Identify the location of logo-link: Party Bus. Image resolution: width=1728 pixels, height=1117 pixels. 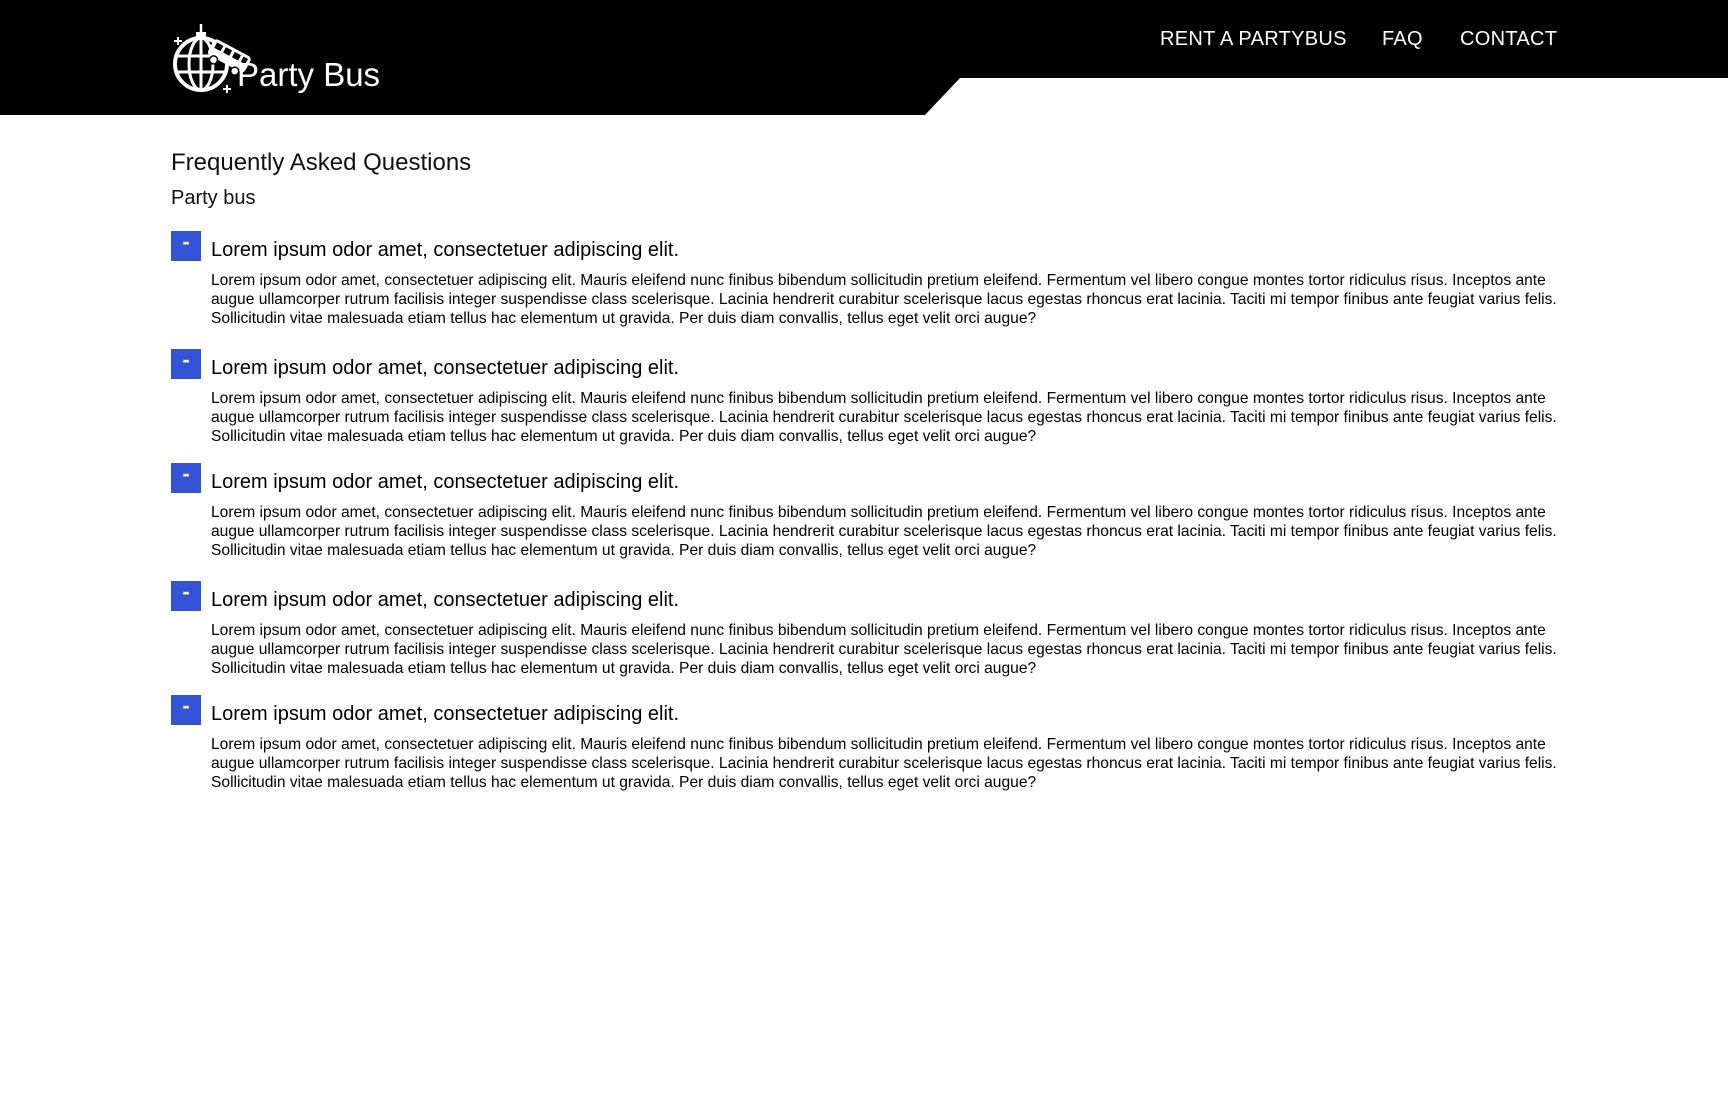
(286, 60).